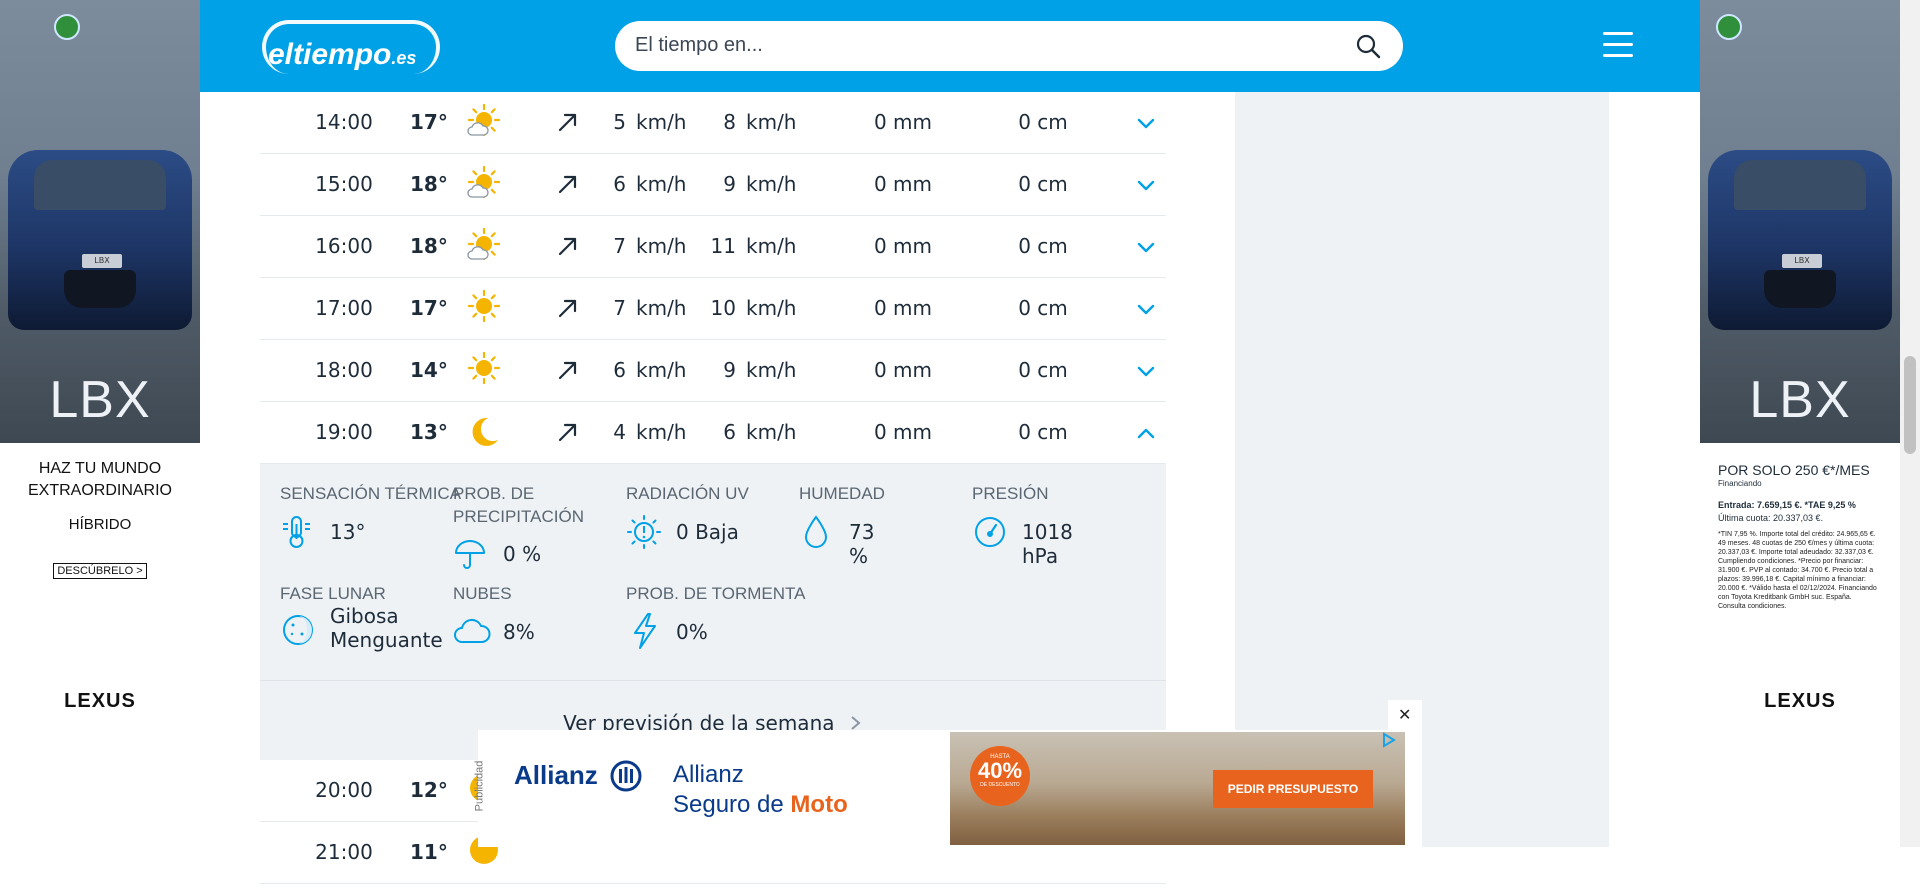  What do you see at coordinates (484, 368) in the screenshot?
I see `sun-icon` at bounding box center [484, 368].